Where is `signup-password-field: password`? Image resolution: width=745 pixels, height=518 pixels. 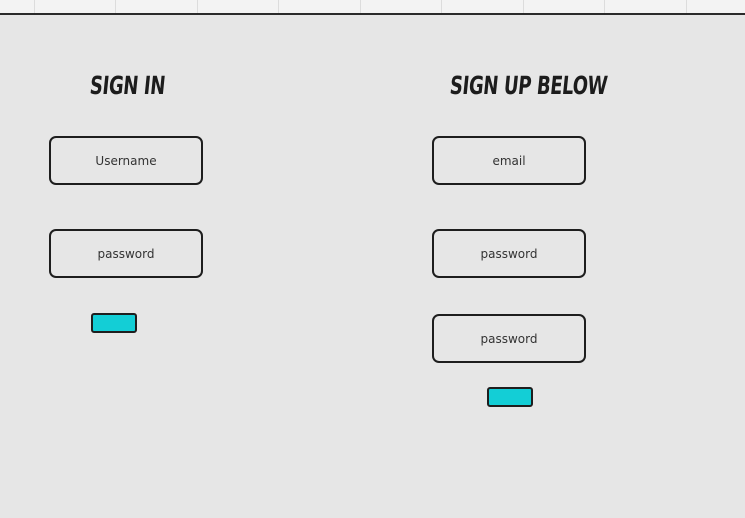 signup-password-field: password is located at coordinates (509, 253).